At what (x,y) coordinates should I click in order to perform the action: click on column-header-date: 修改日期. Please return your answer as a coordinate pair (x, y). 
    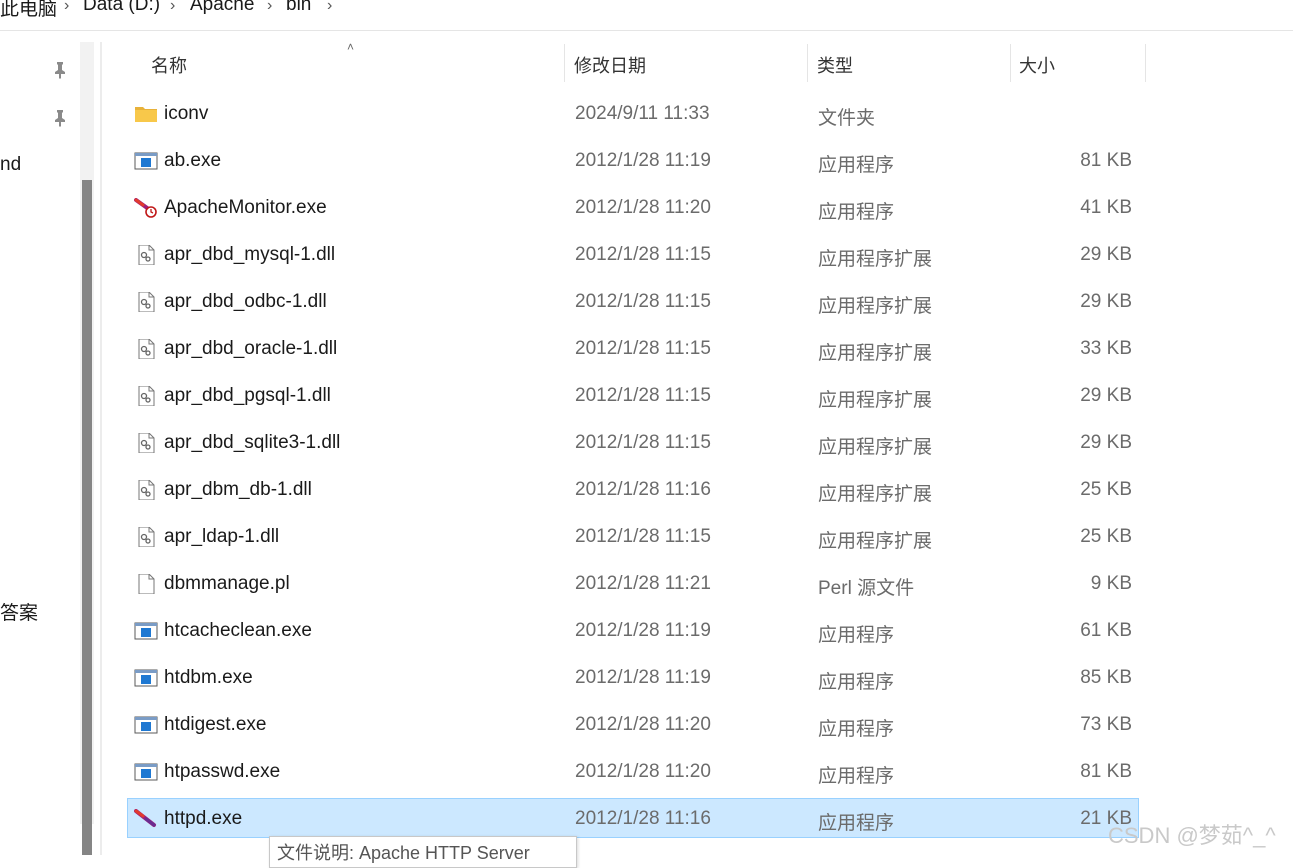
    Looking at the image, I should click on (610, 65).